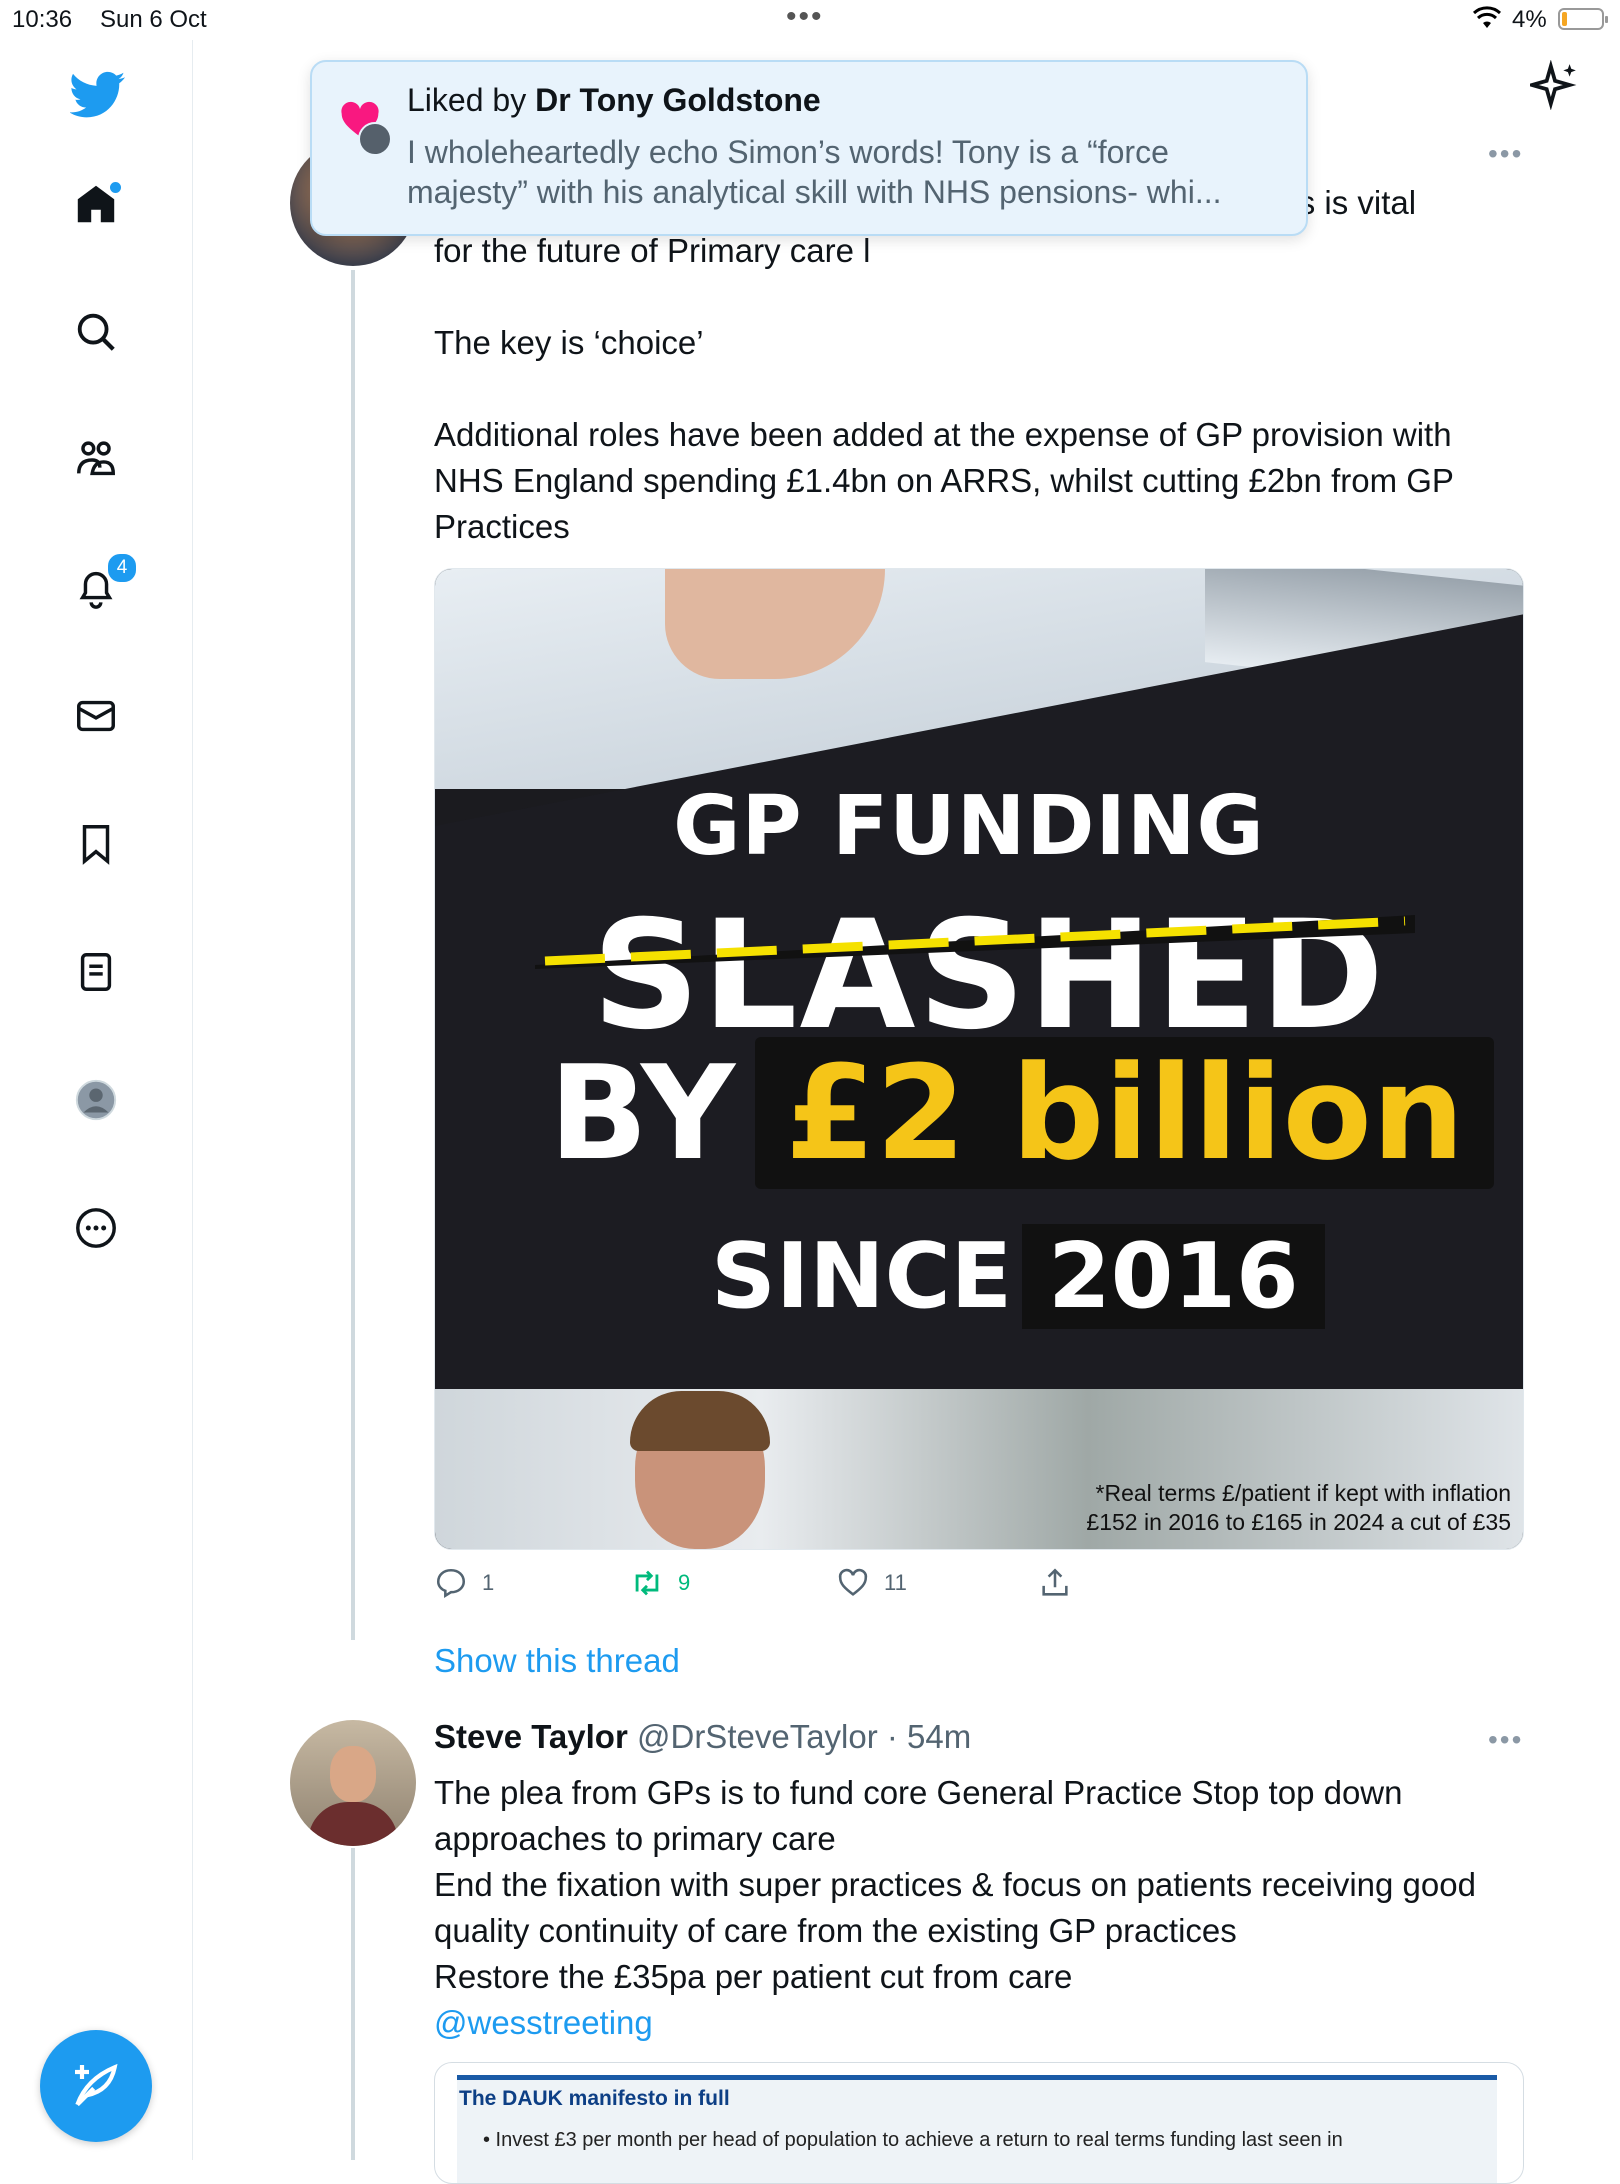  I want to click on battery-percent: 4%, so click(1529, 19).